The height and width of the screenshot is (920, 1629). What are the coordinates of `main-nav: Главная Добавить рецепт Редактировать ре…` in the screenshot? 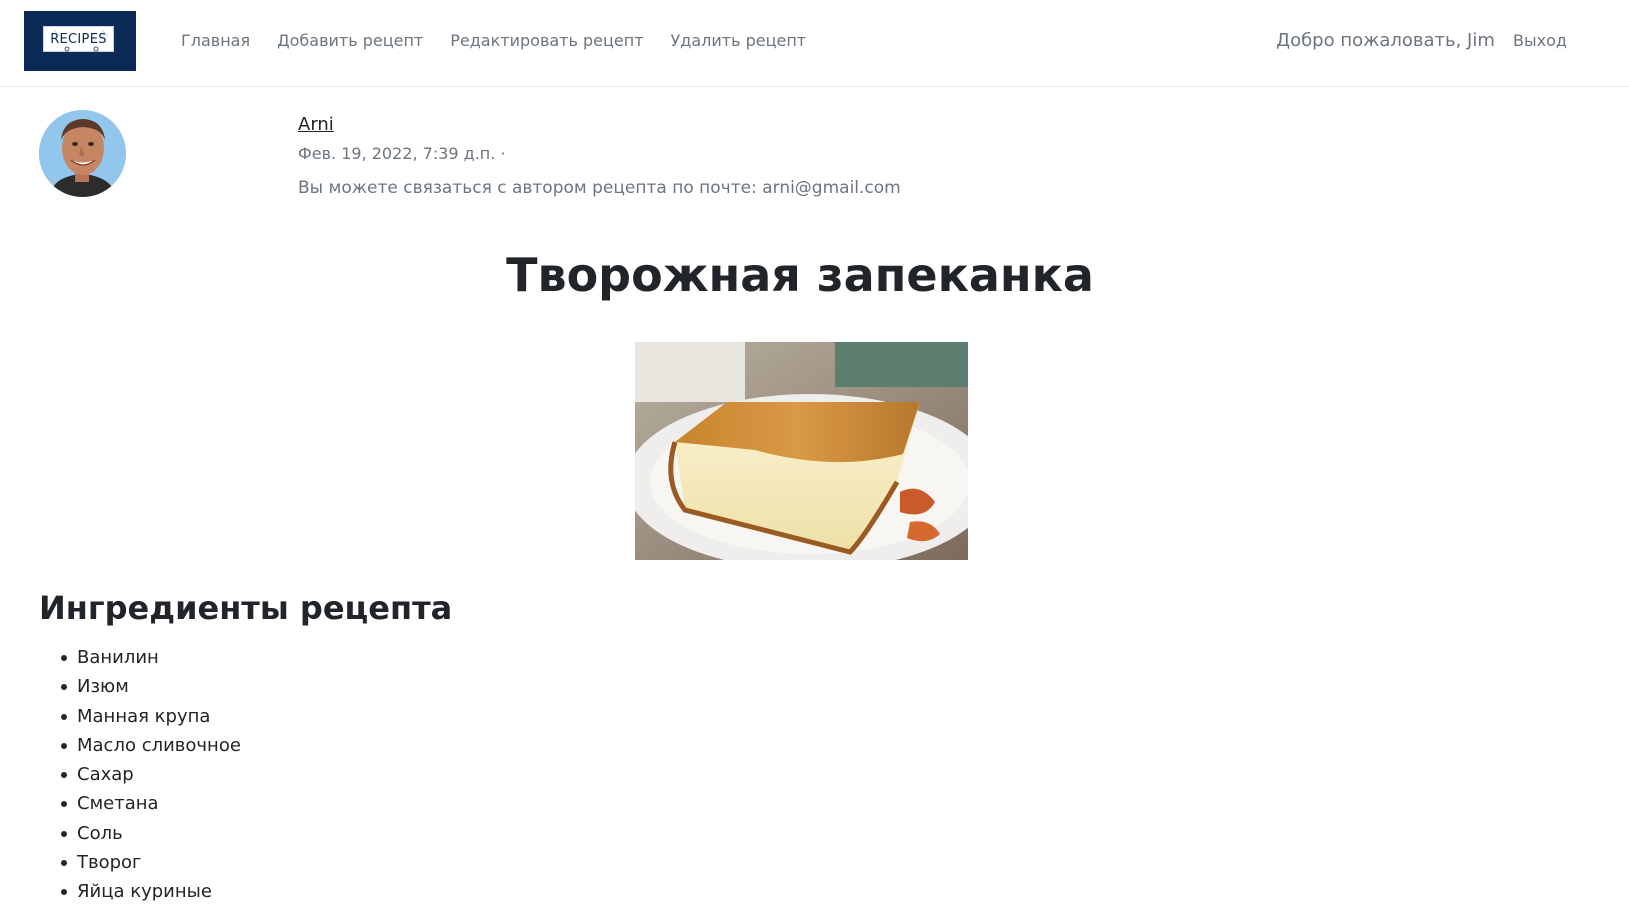 It's located at (507, 41).